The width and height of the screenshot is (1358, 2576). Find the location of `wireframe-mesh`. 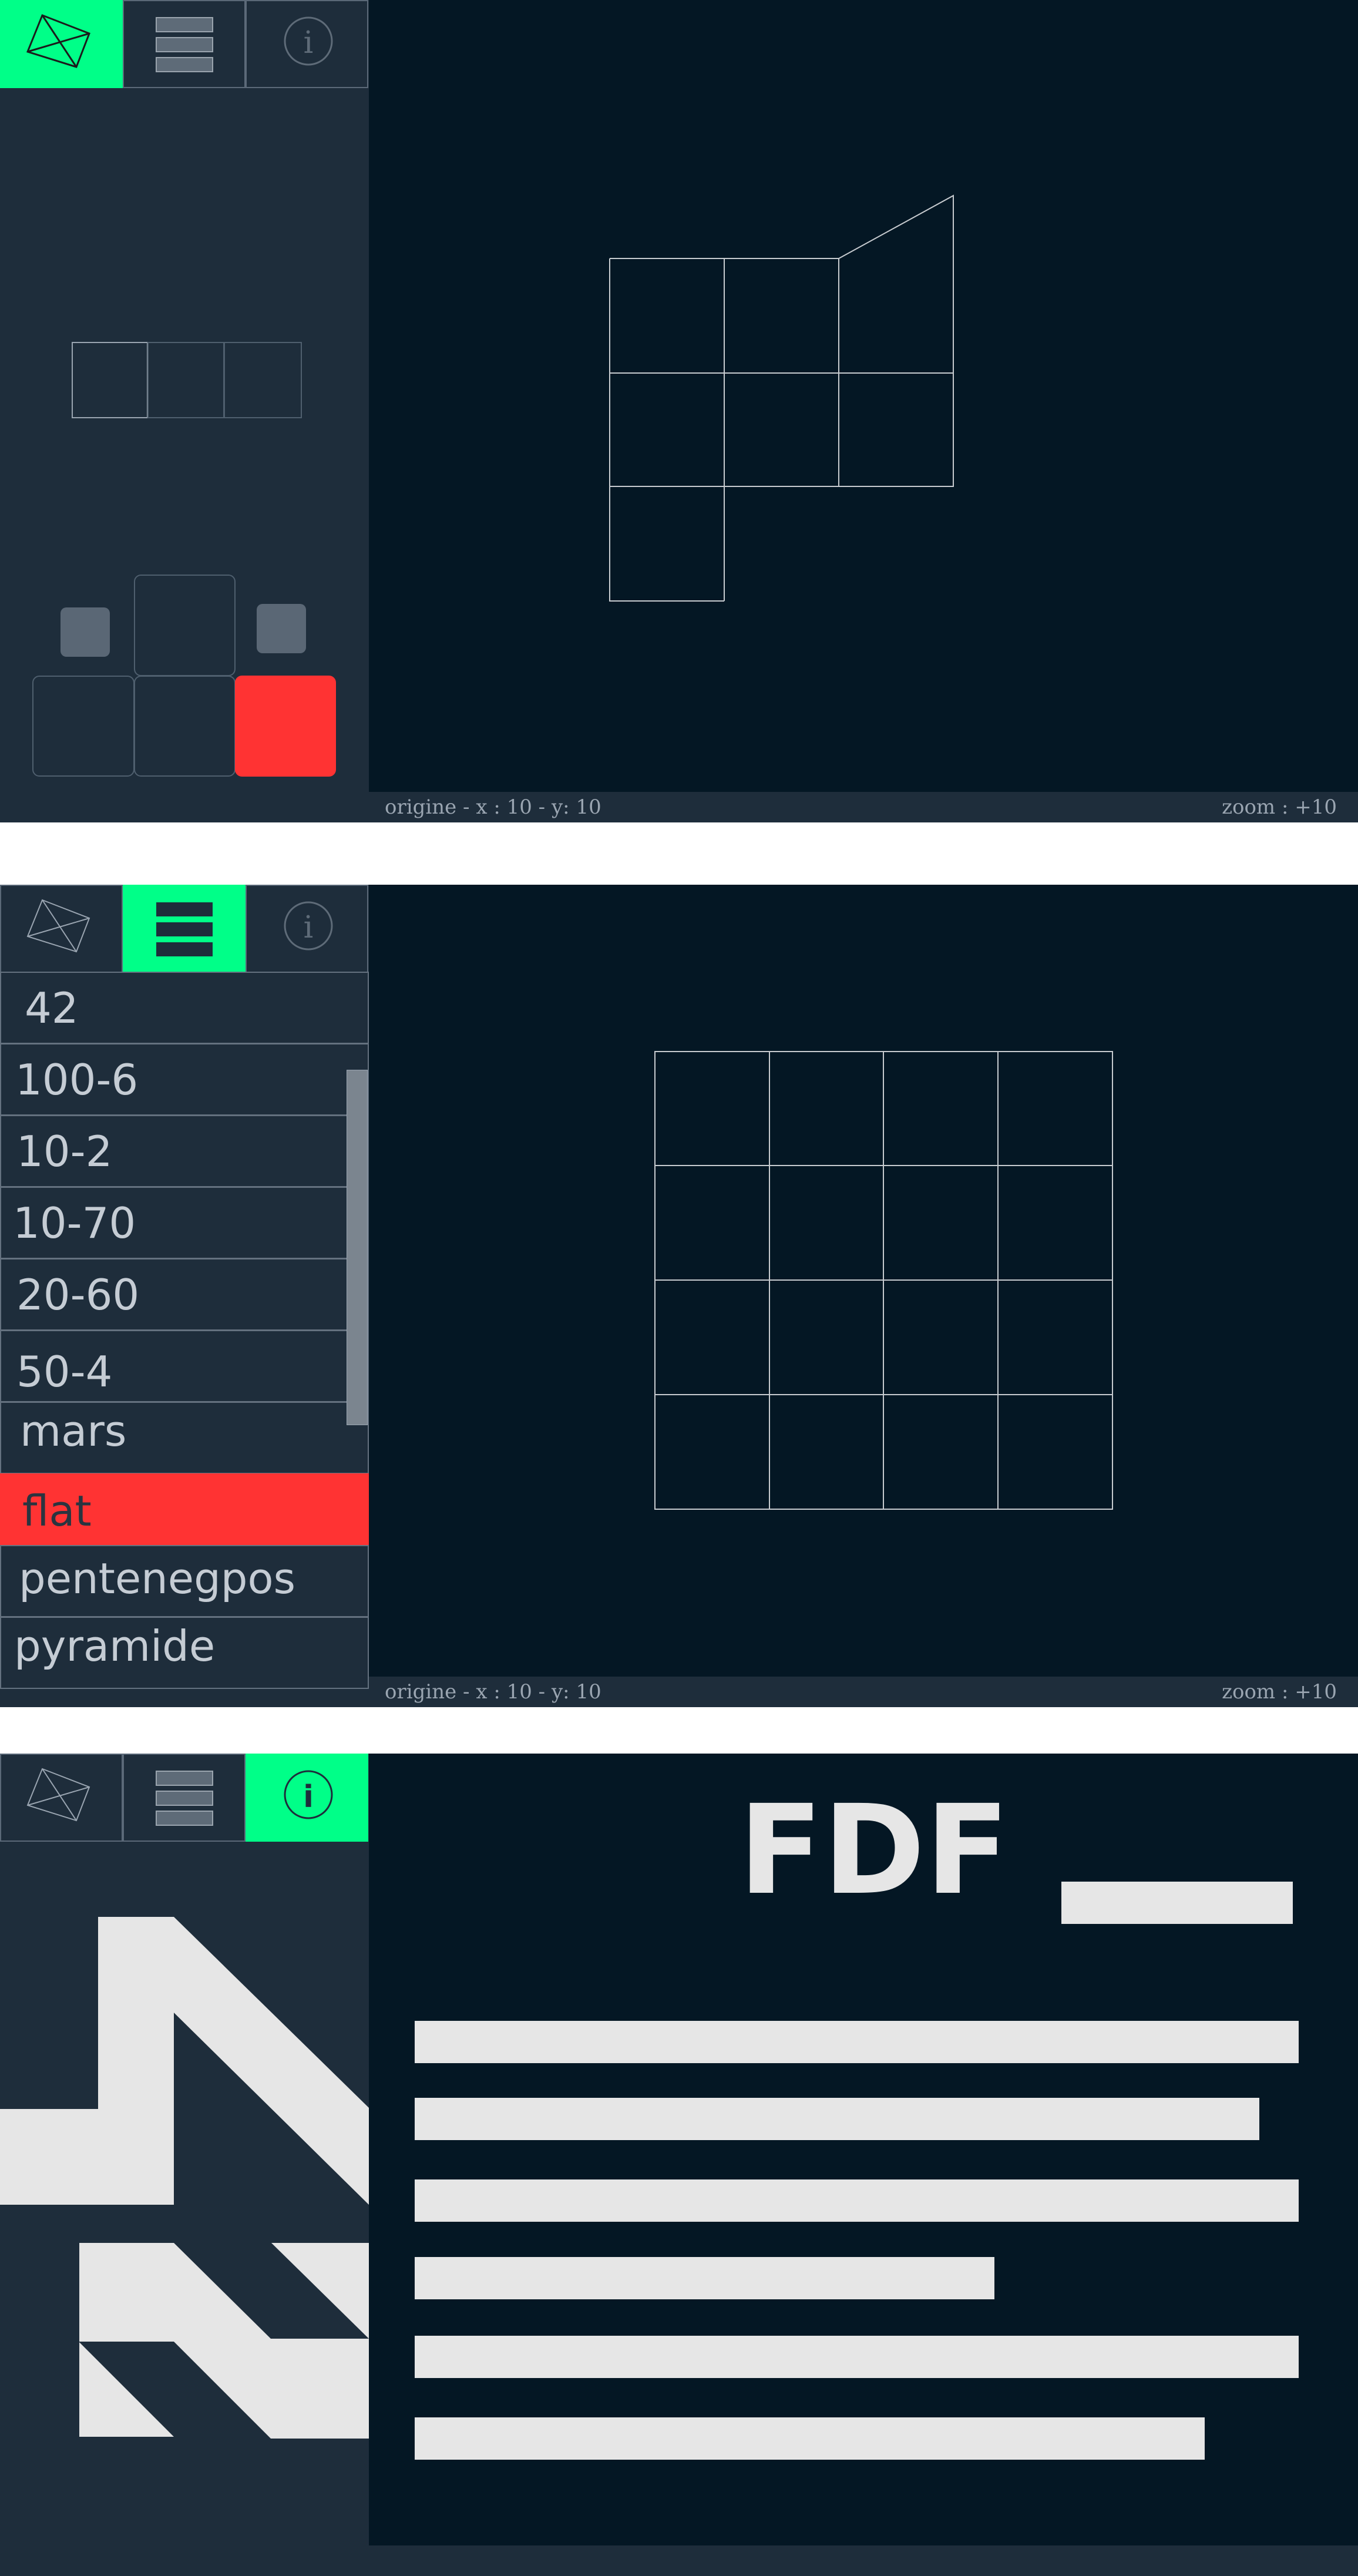

wireframe-mesh is located at coordinates (781, 398).